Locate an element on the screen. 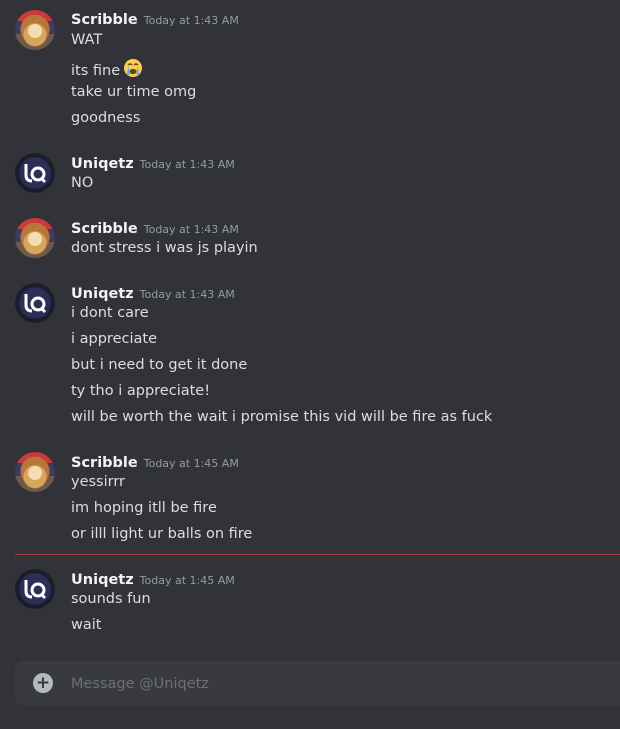 Image resolution: width=620 pixels, height=729 pixels. message-line-with-emoji: its fine is located at coordinates (107, 70).